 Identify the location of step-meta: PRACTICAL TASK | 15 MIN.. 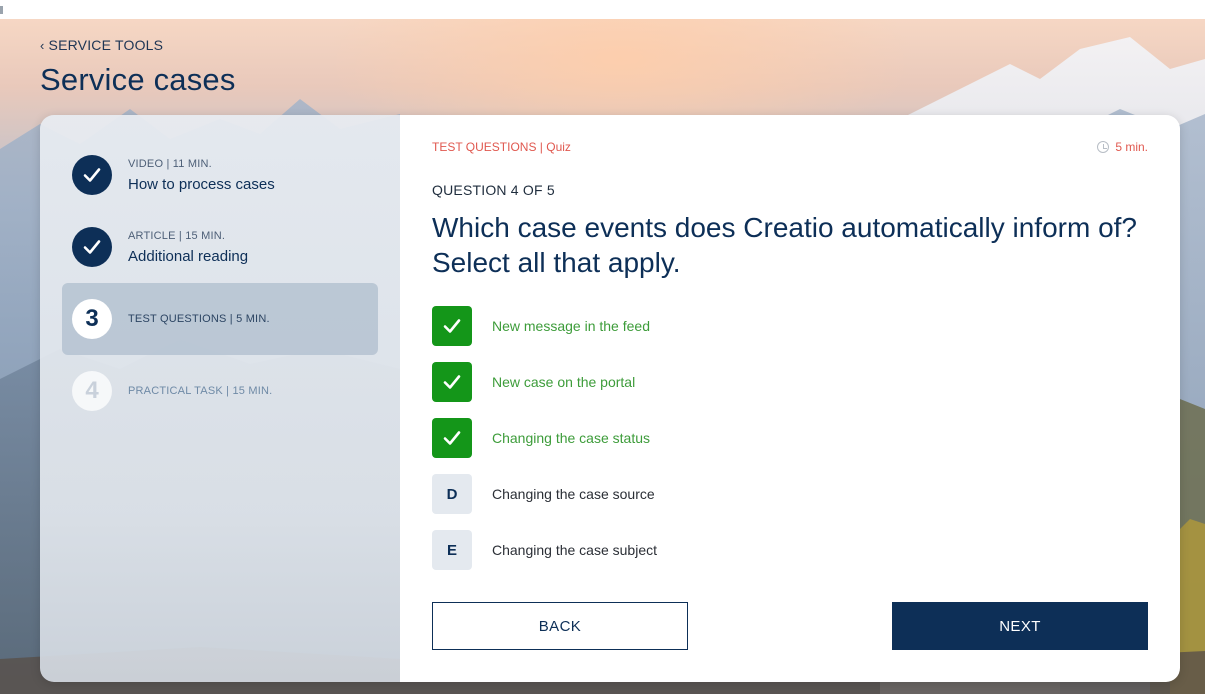
(200, 391).